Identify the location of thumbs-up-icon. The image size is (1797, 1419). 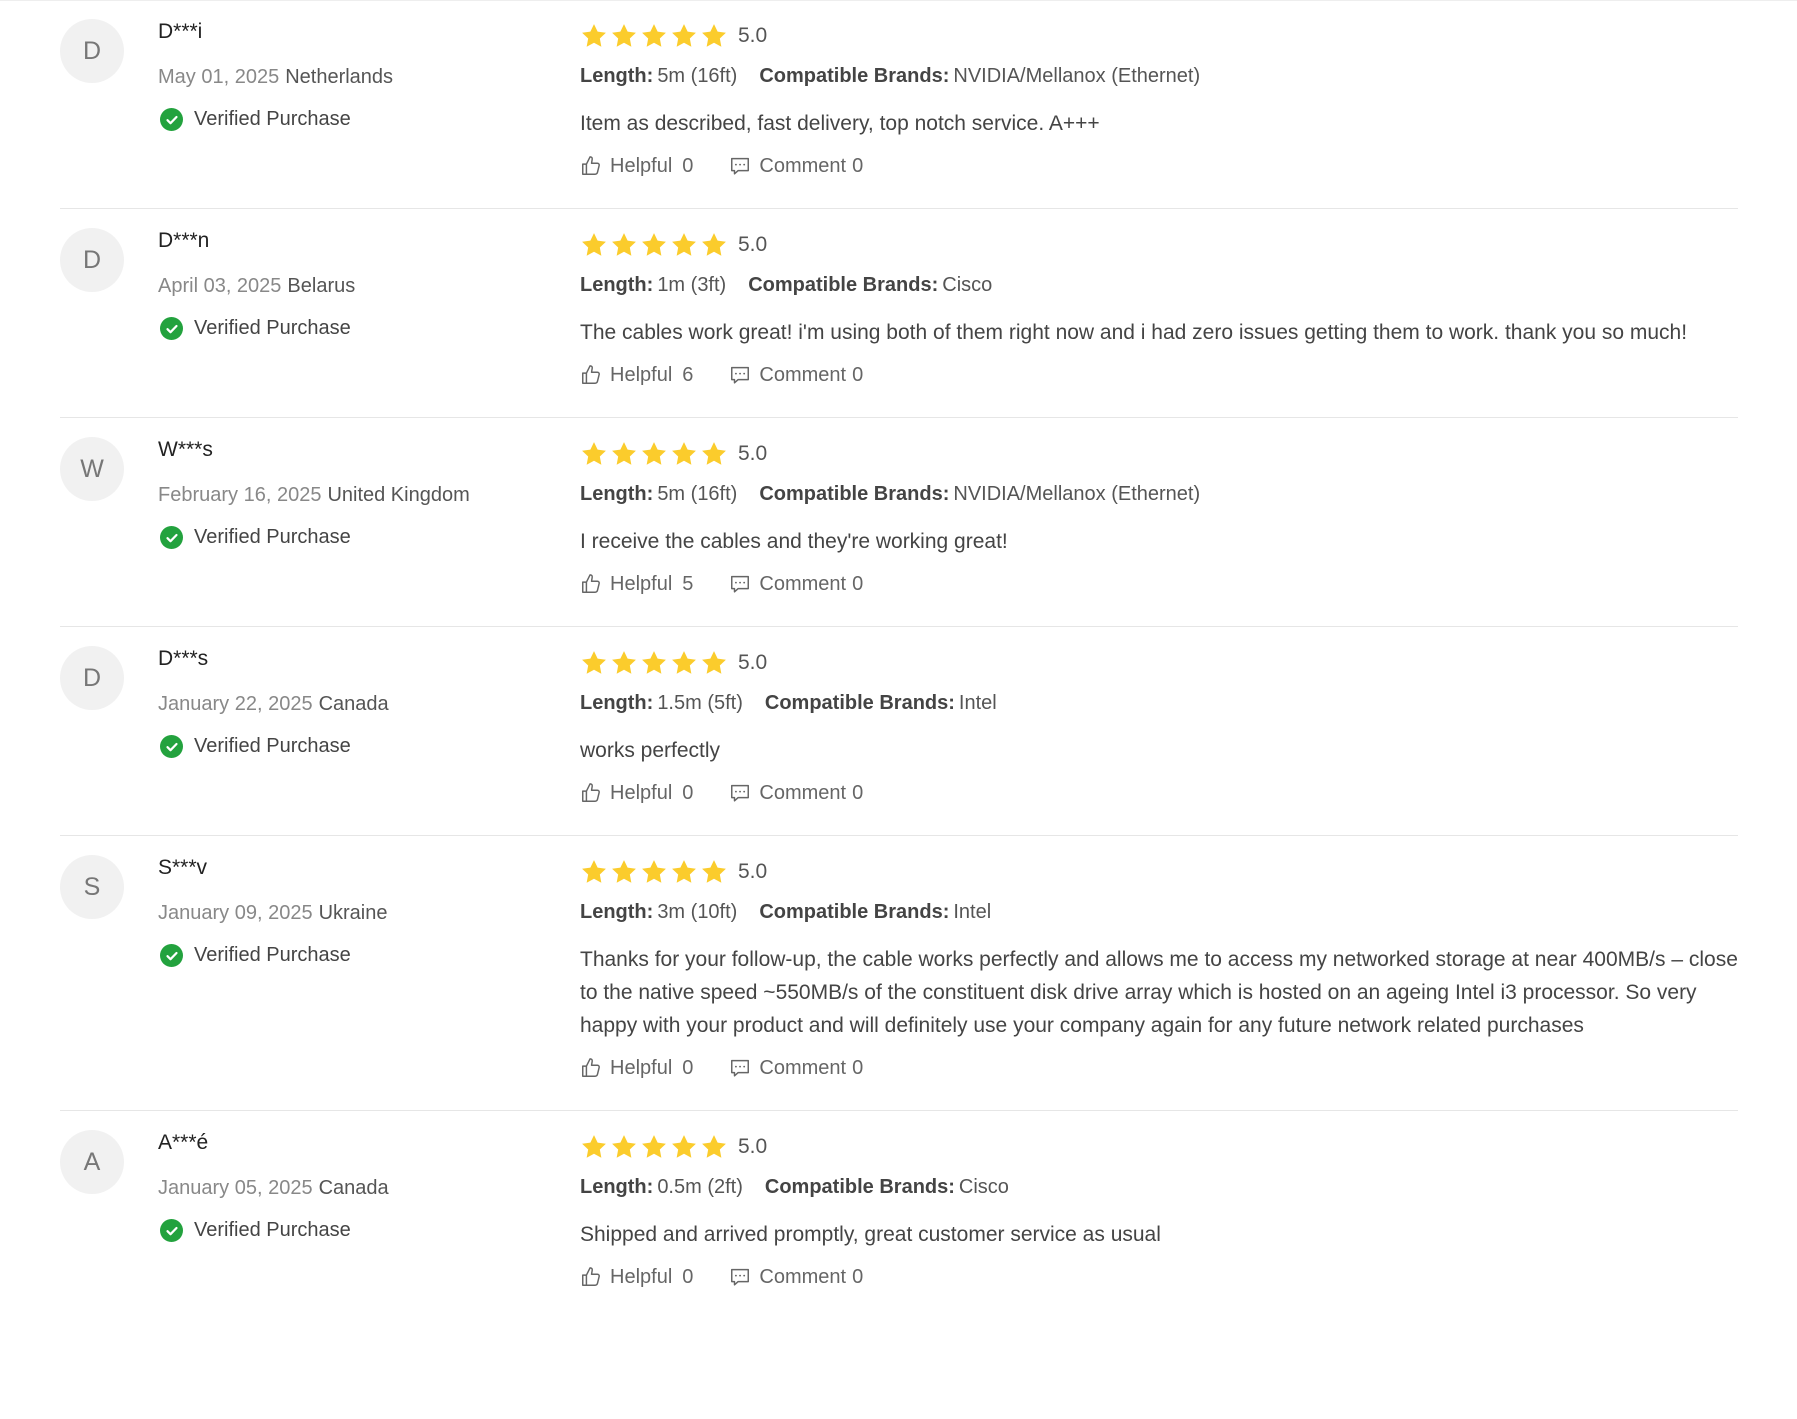
(591, 374).